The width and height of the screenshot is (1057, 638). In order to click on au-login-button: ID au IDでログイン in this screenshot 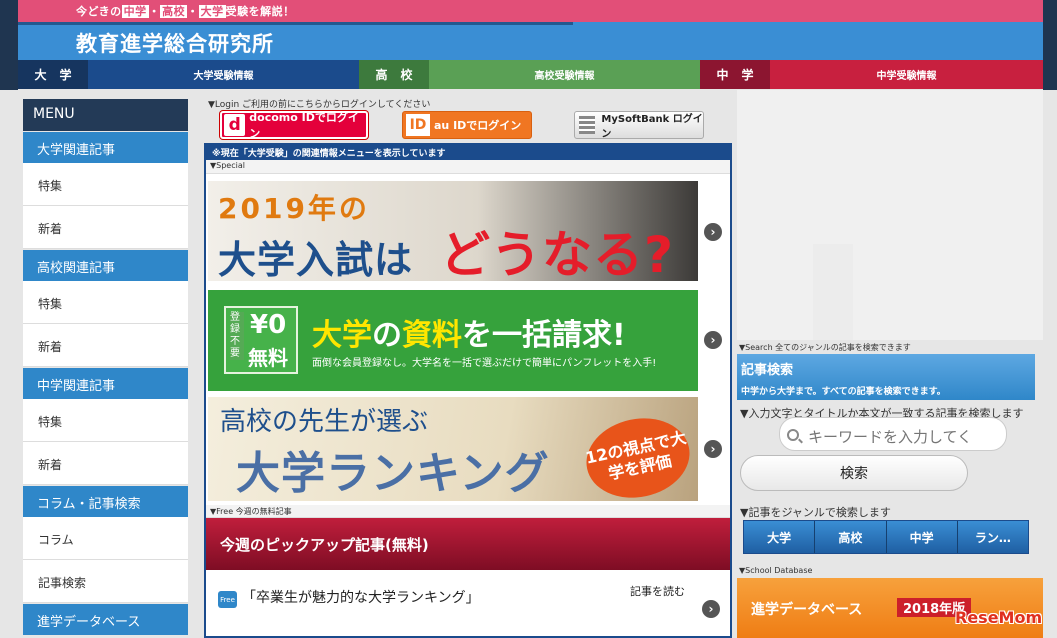, I will do `click(467, 125)`.